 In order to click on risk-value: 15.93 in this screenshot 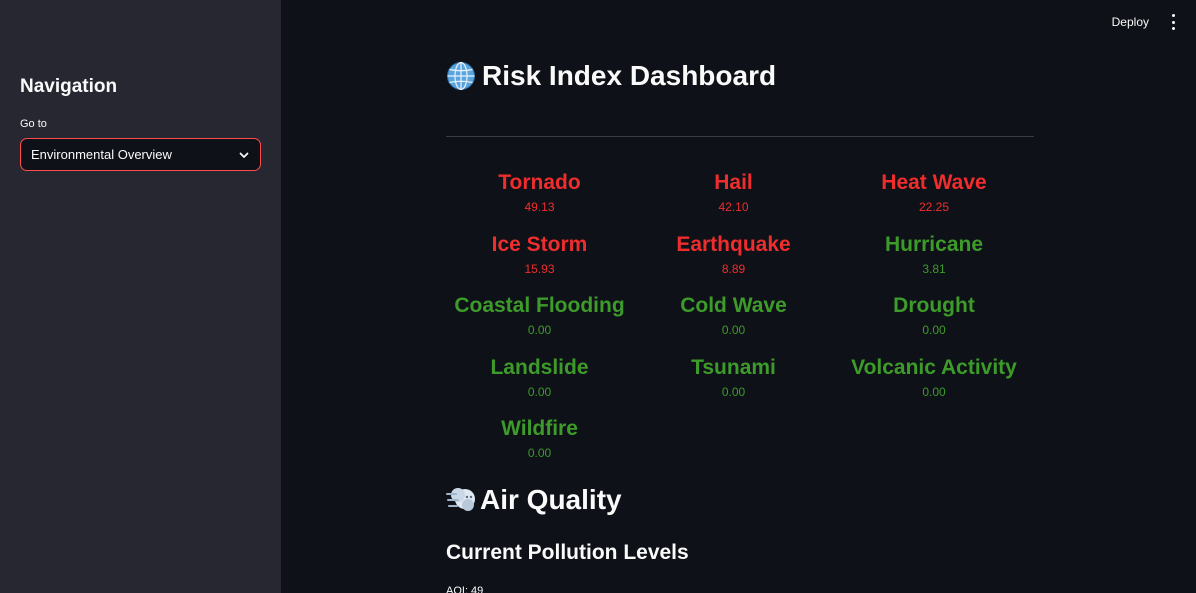, I will do `click(539, 268)`.